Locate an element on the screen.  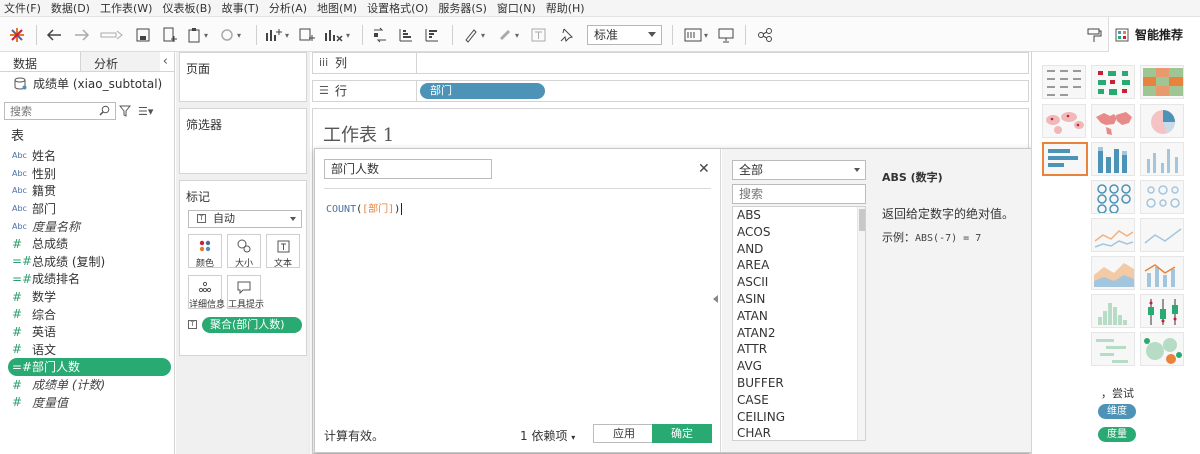
stacked-bar-thumbnail is located at coordinates (1113, 159).